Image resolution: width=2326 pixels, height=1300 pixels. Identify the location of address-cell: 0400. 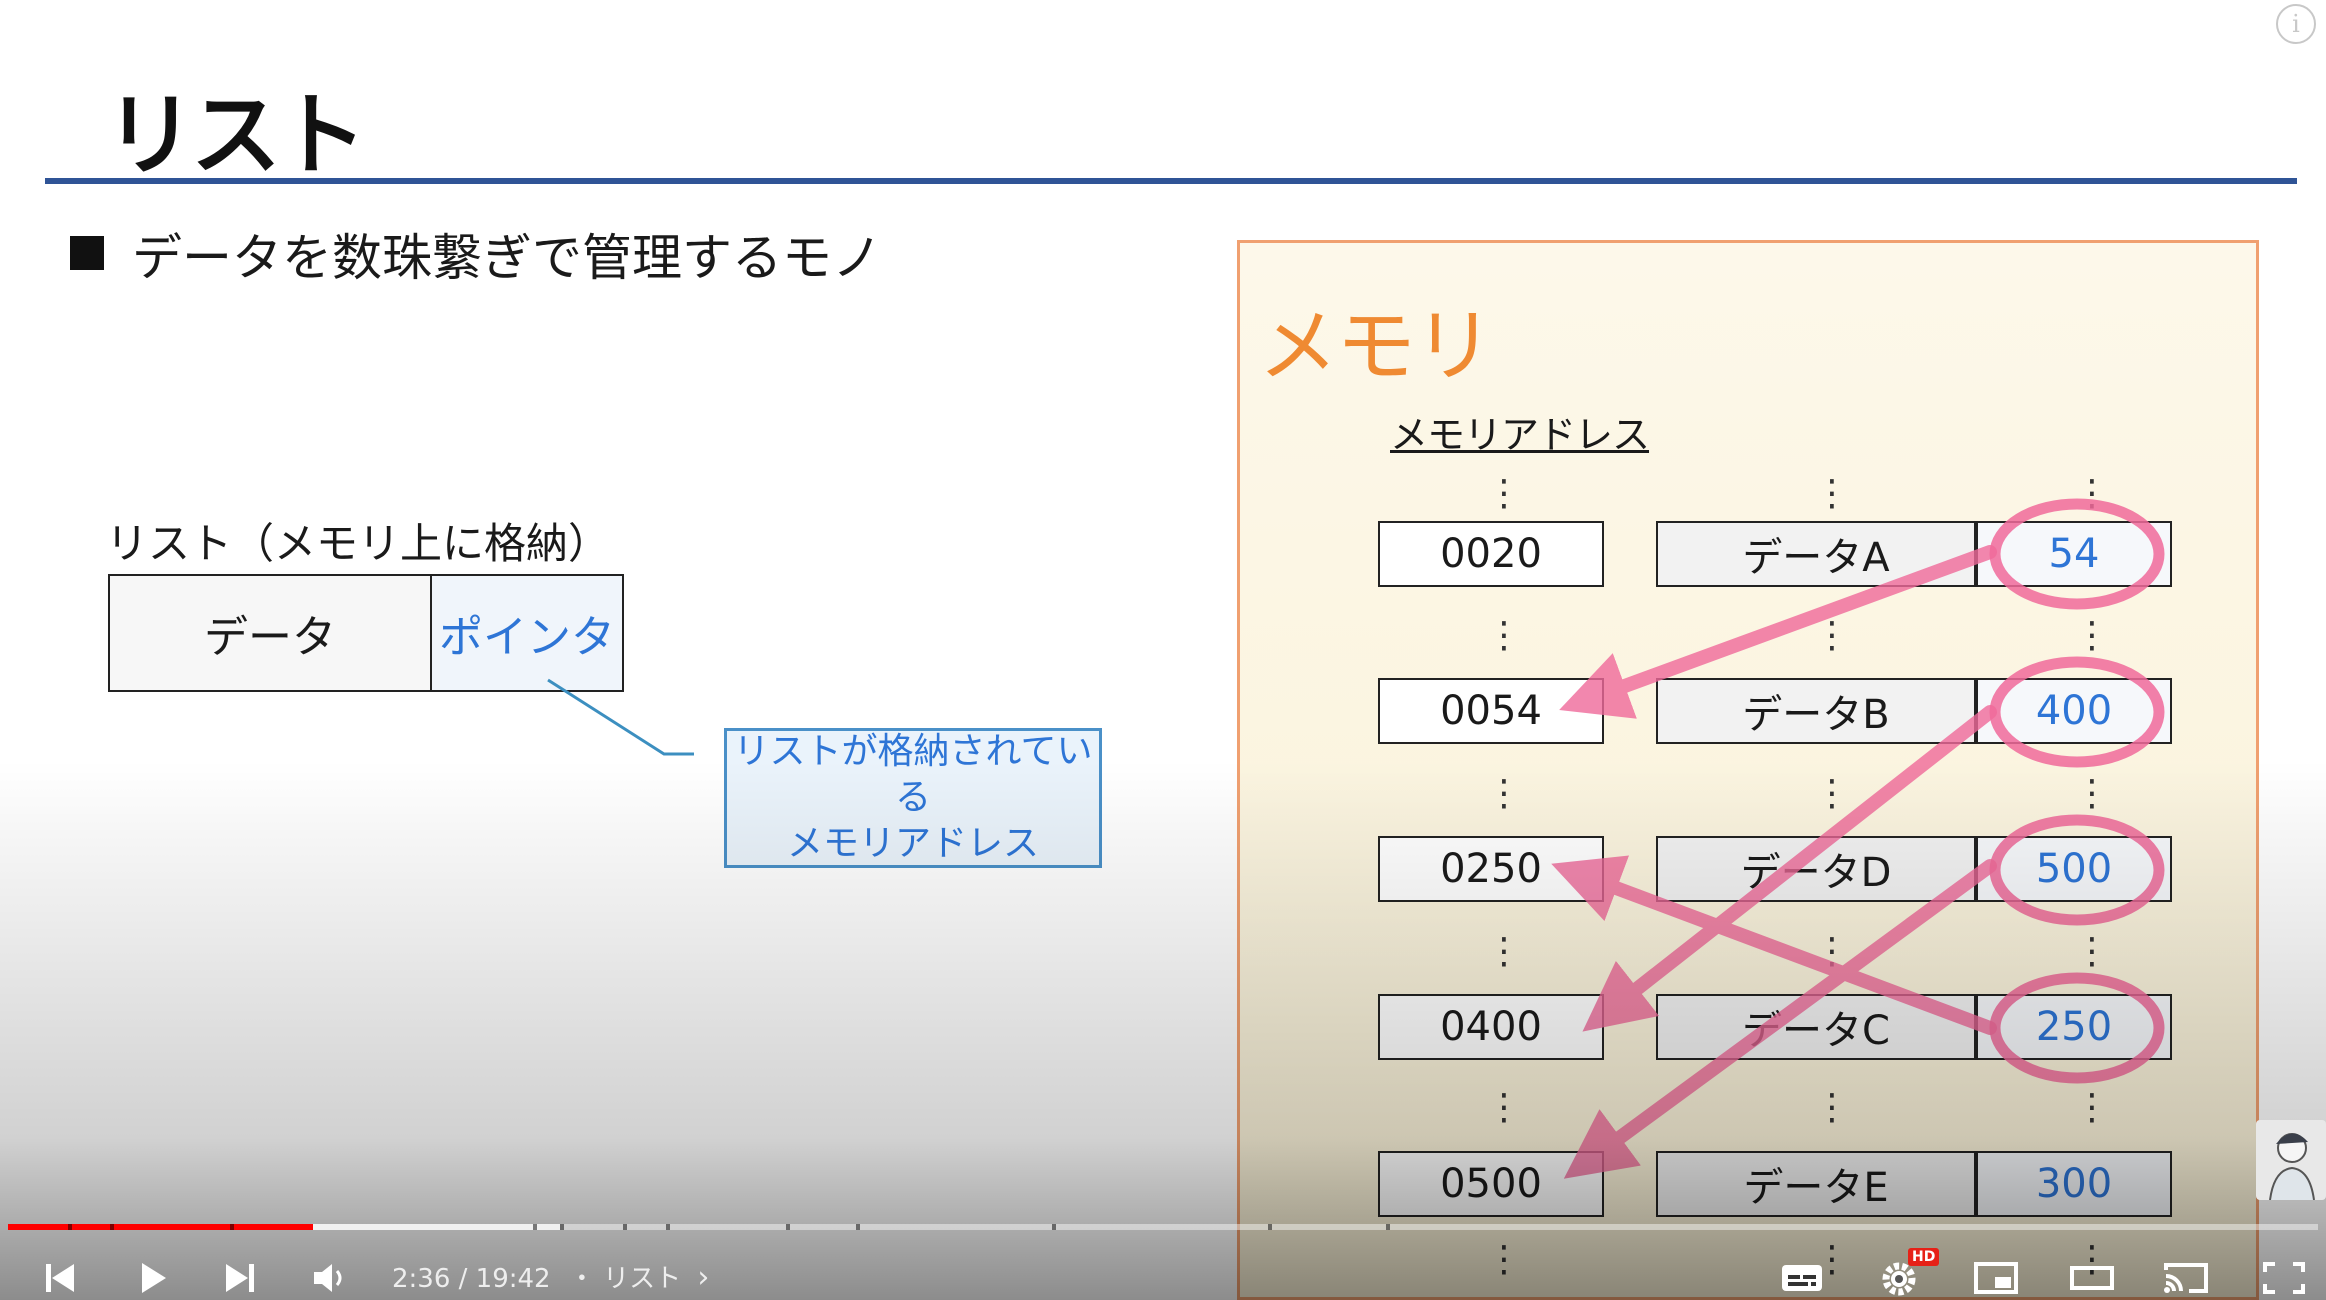
(1491, 1027).